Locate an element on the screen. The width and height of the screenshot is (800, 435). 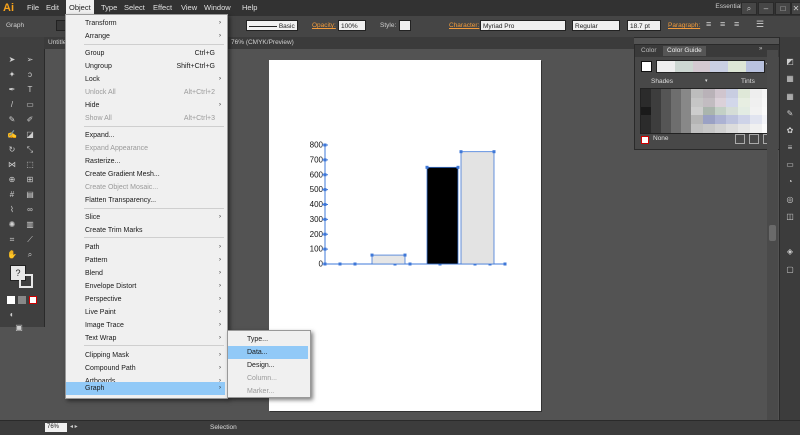
artboards-panel-icon: ▢ is located at coordinates (790, 270).